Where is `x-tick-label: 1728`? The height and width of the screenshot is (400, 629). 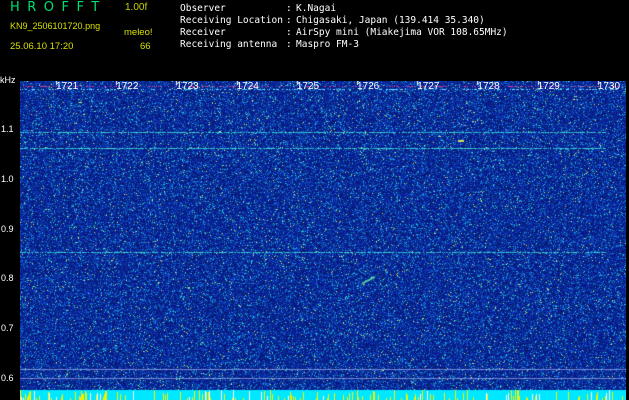 x-tick-label: 1728 is located at coordinates (488, 86).